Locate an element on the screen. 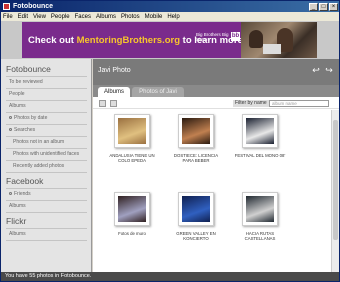 This screenshot has height=282, width=340. ad-logo: Big Brothers Big Sisters bb is located at coordinates (218, 40).